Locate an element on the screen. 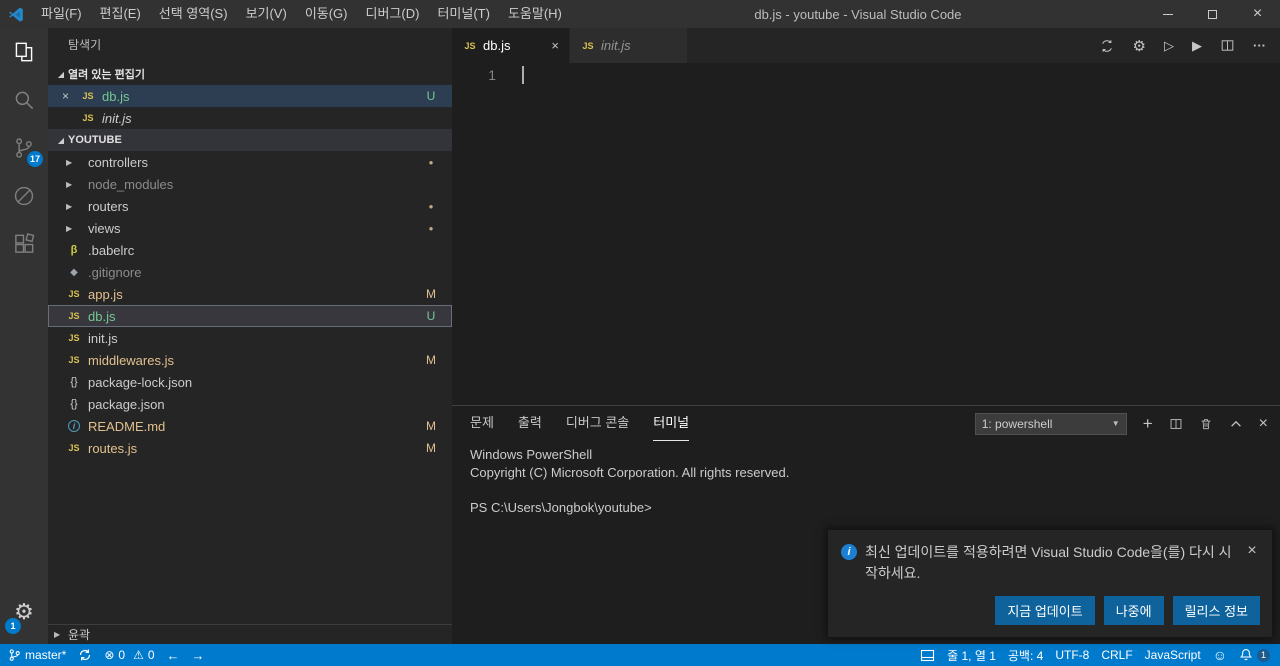 The height and width of the screenshot is (666, 1280). info-icon: i is located at coordinates (849, 552).